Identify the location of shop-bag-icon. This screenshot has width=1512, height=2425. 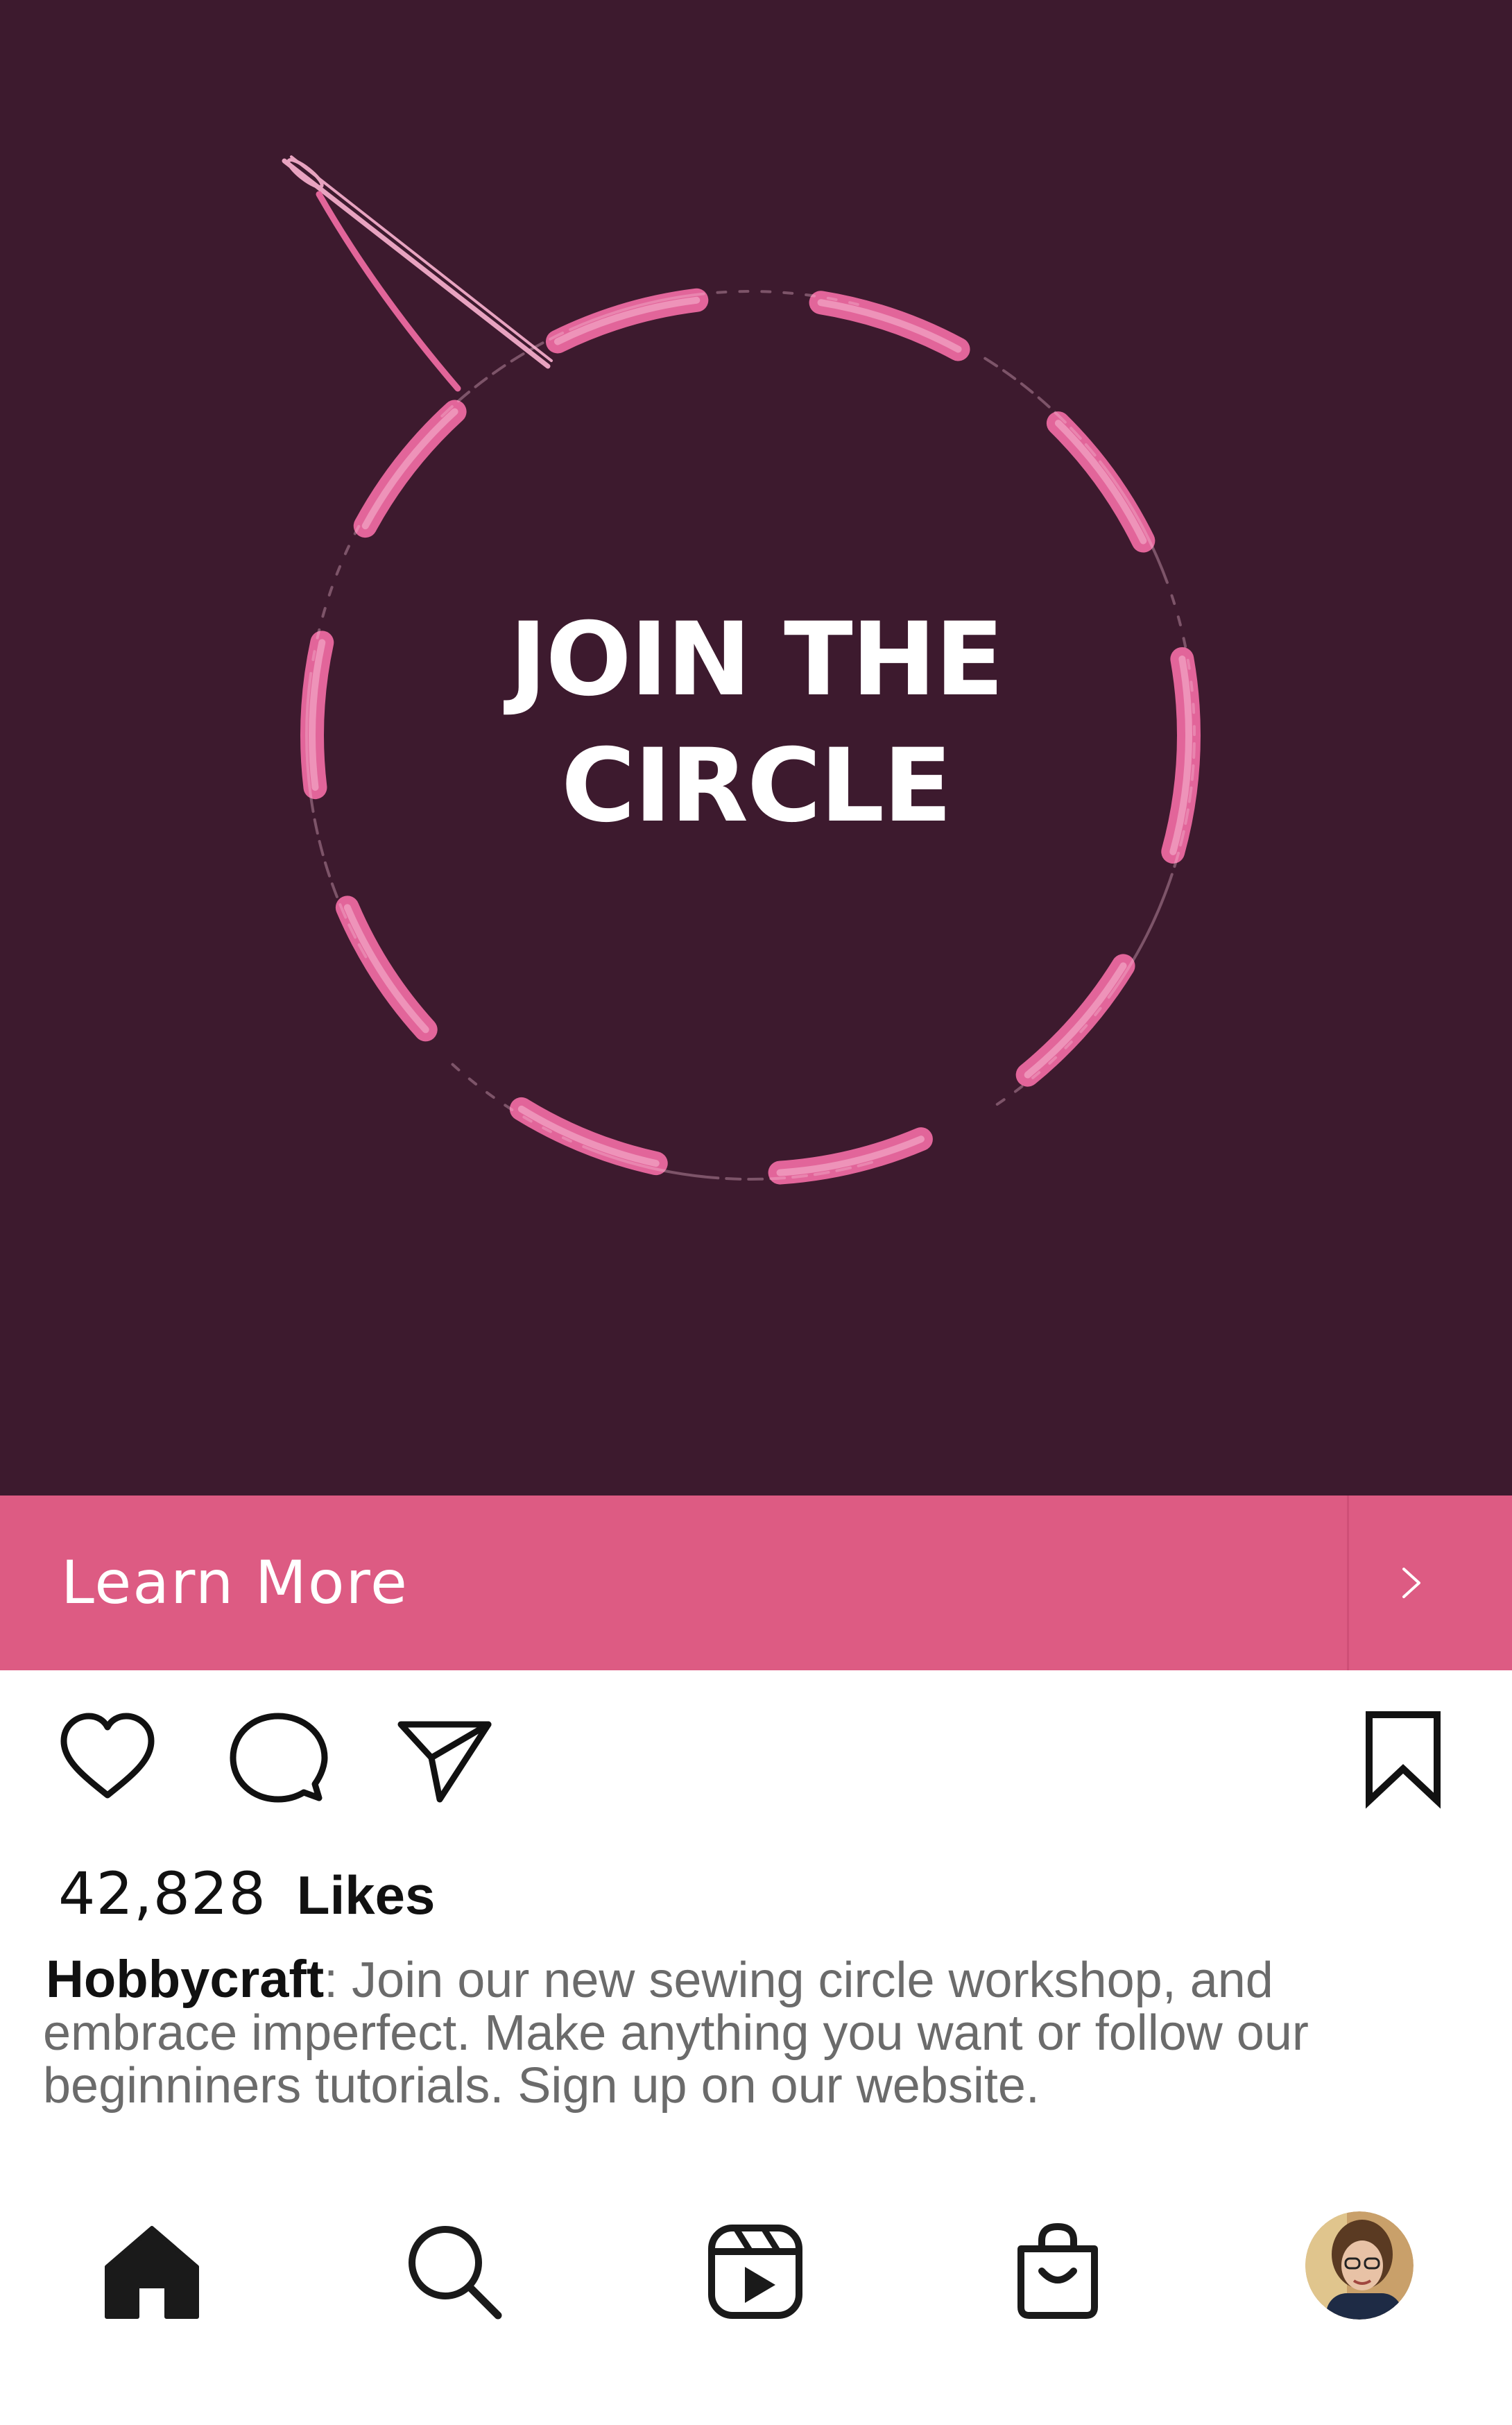
(1057, 2270).